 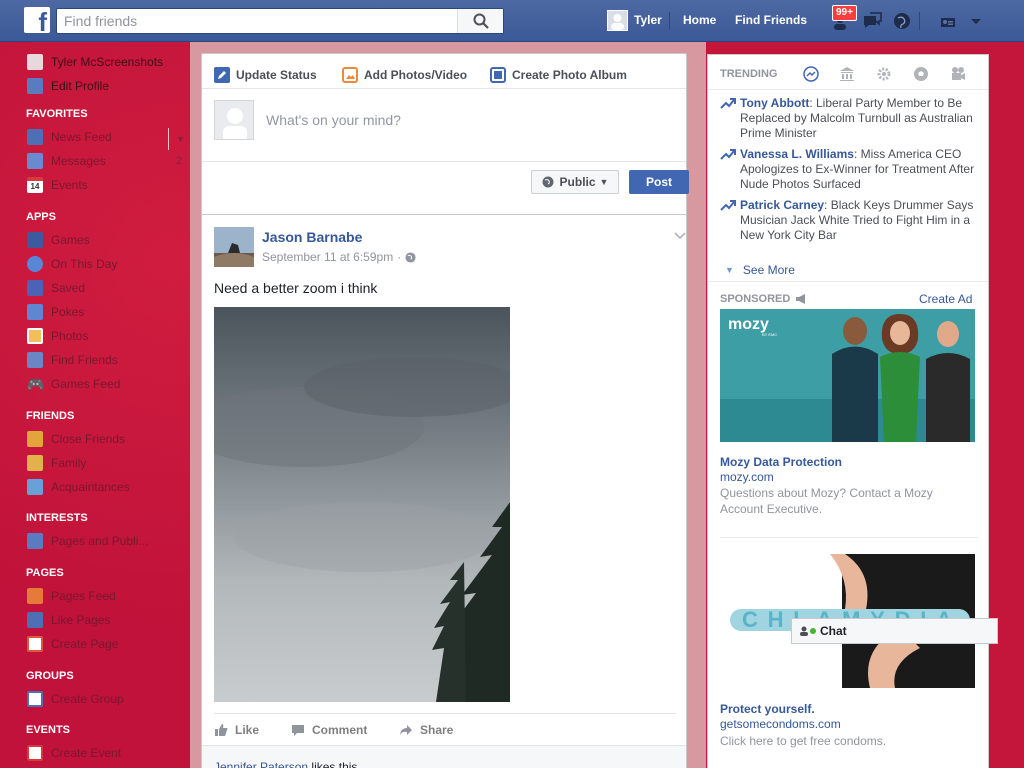 I want to click on news-feed-indicator, so click(x=168, y=139).